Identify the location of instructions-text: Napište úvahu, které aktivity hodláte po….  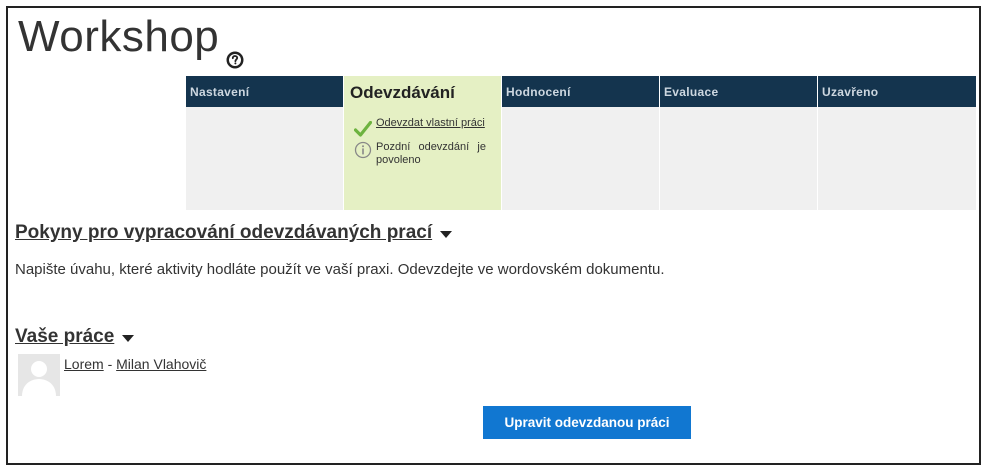
(340, 269).